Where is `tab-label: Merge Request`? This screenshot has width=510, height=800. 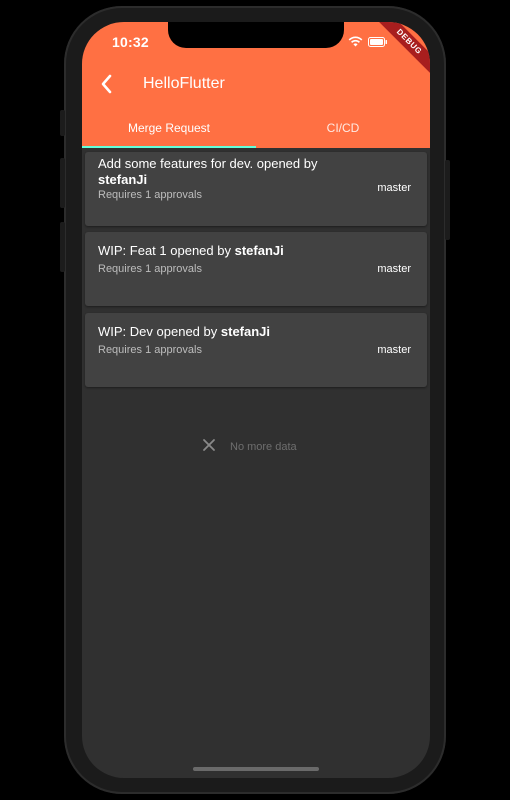
tab-label: Merge Request is located at coordinates (169, 128).